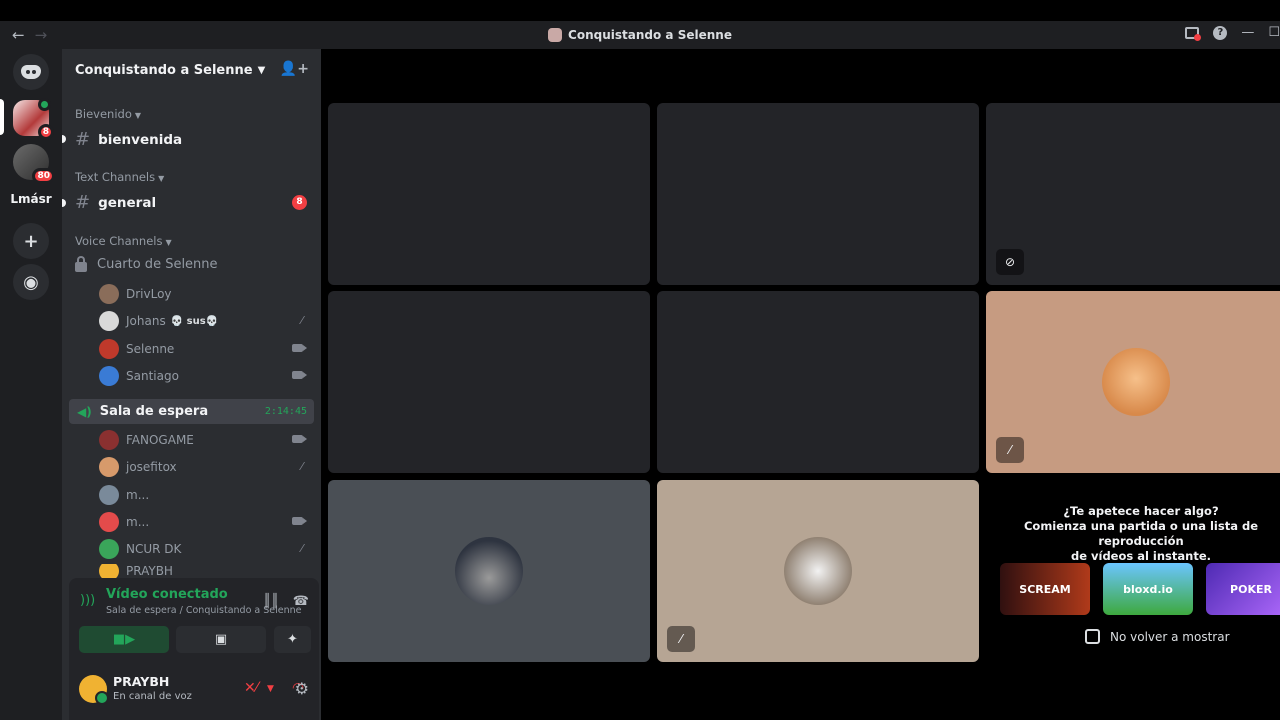 Image resolution: width=1280 pixels, height=720 pixels. I want to click on inbox-icon, so click(1193, 33).